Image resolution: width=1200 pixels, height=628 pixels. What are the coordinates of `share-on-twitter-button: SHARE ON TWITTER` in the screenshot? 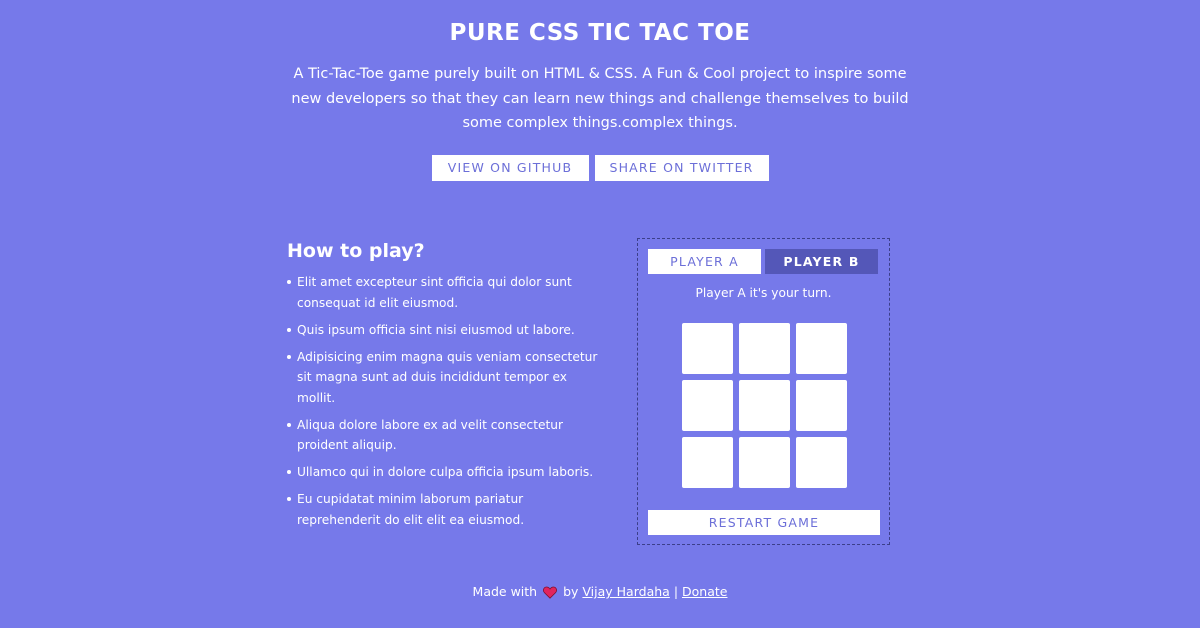 It's located at (681, 167).